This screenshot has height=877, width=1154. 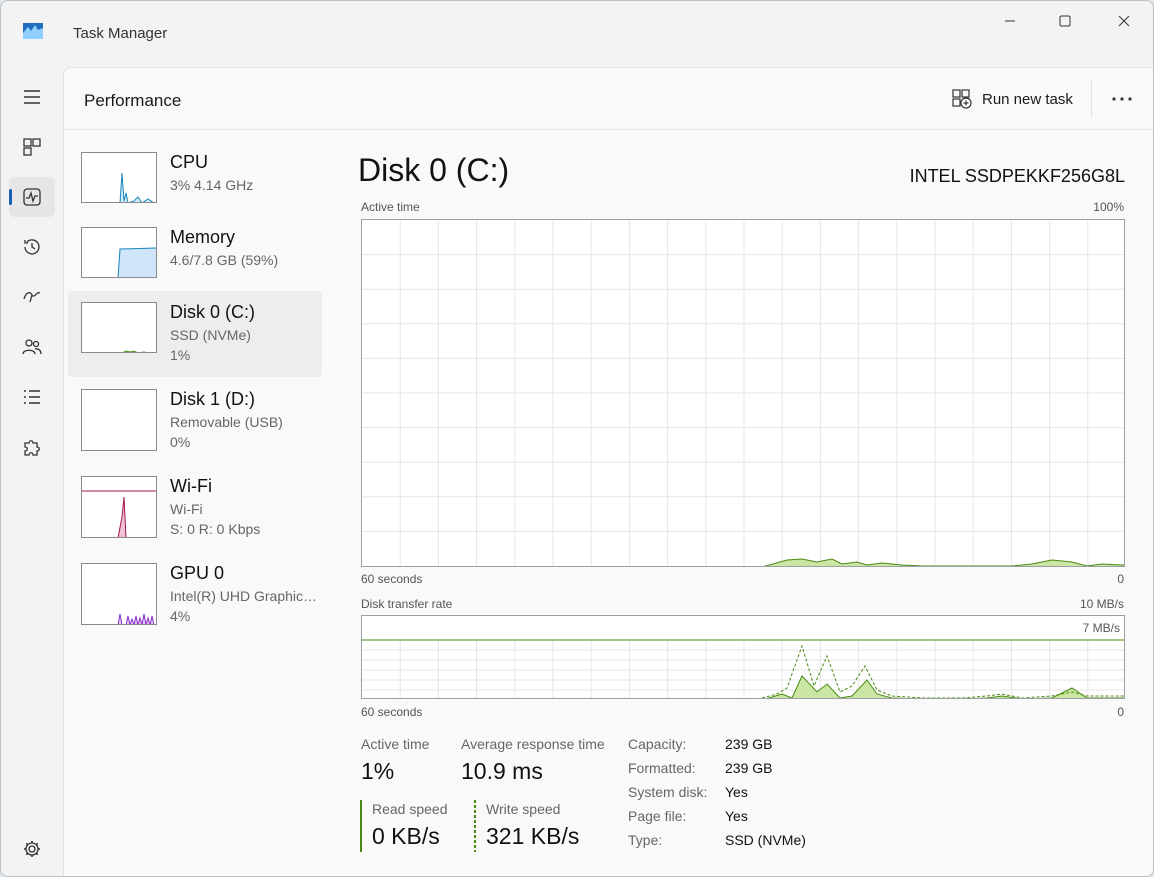 What do you see at coordinates (410, 809) in the screenshot?
I see `read-speed-label: Read speed` at bounding box center [410, 809].